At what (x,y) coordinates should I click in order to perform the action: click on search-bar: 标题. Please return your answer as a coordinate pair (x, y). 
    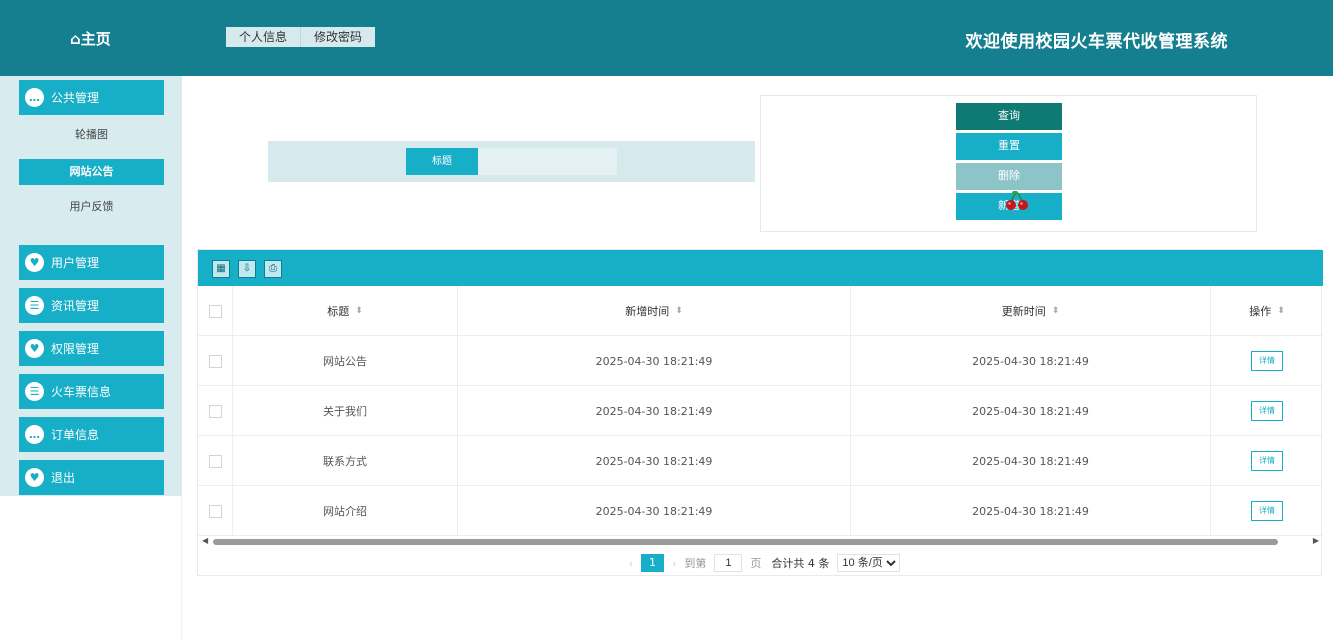
    Looking at the image, I should click on (511, 161).